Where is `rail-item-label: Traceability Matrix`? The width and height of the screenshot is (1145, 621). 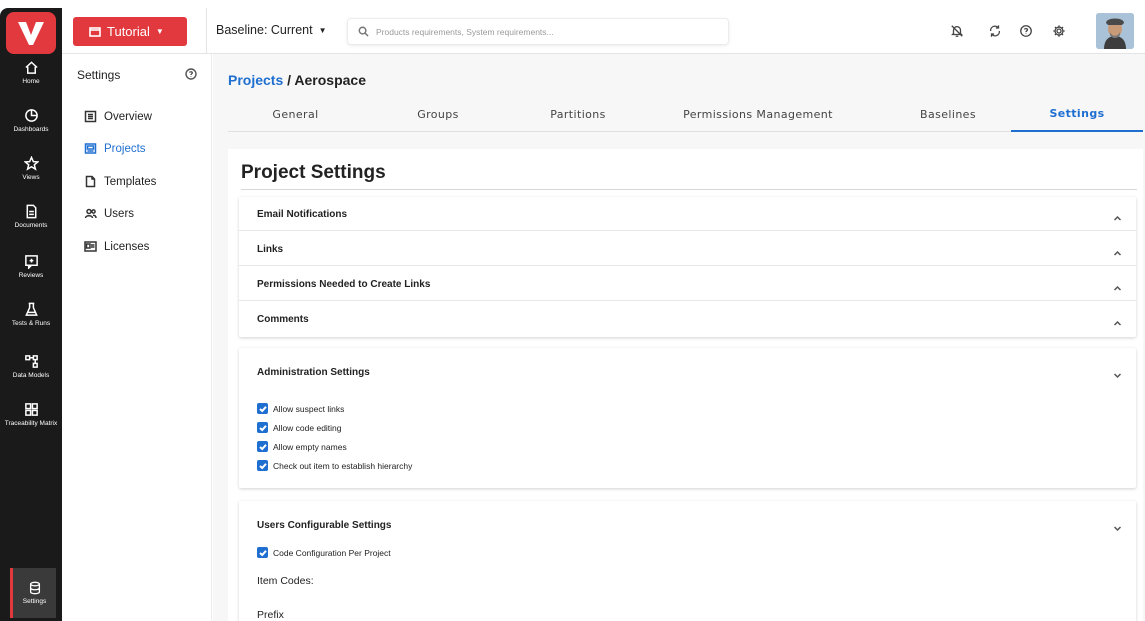
rail-item-label: Traceability Matrix is located at coordinates (31, 423).